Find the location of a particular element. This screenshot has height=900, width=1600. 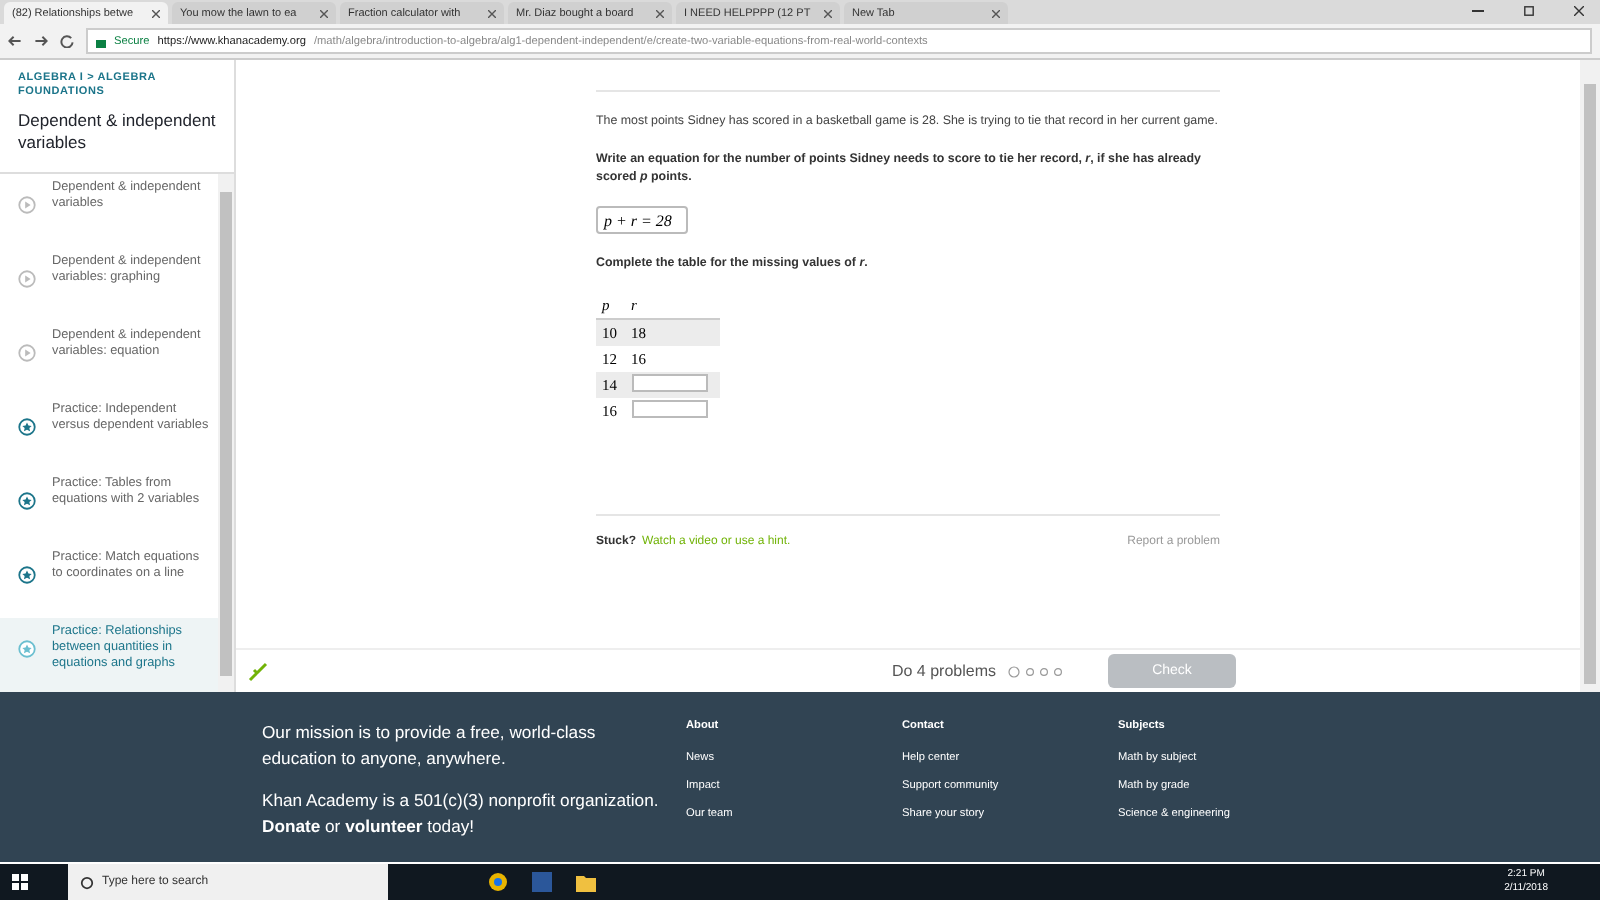

back-icon is located at coordinates (15, 41).